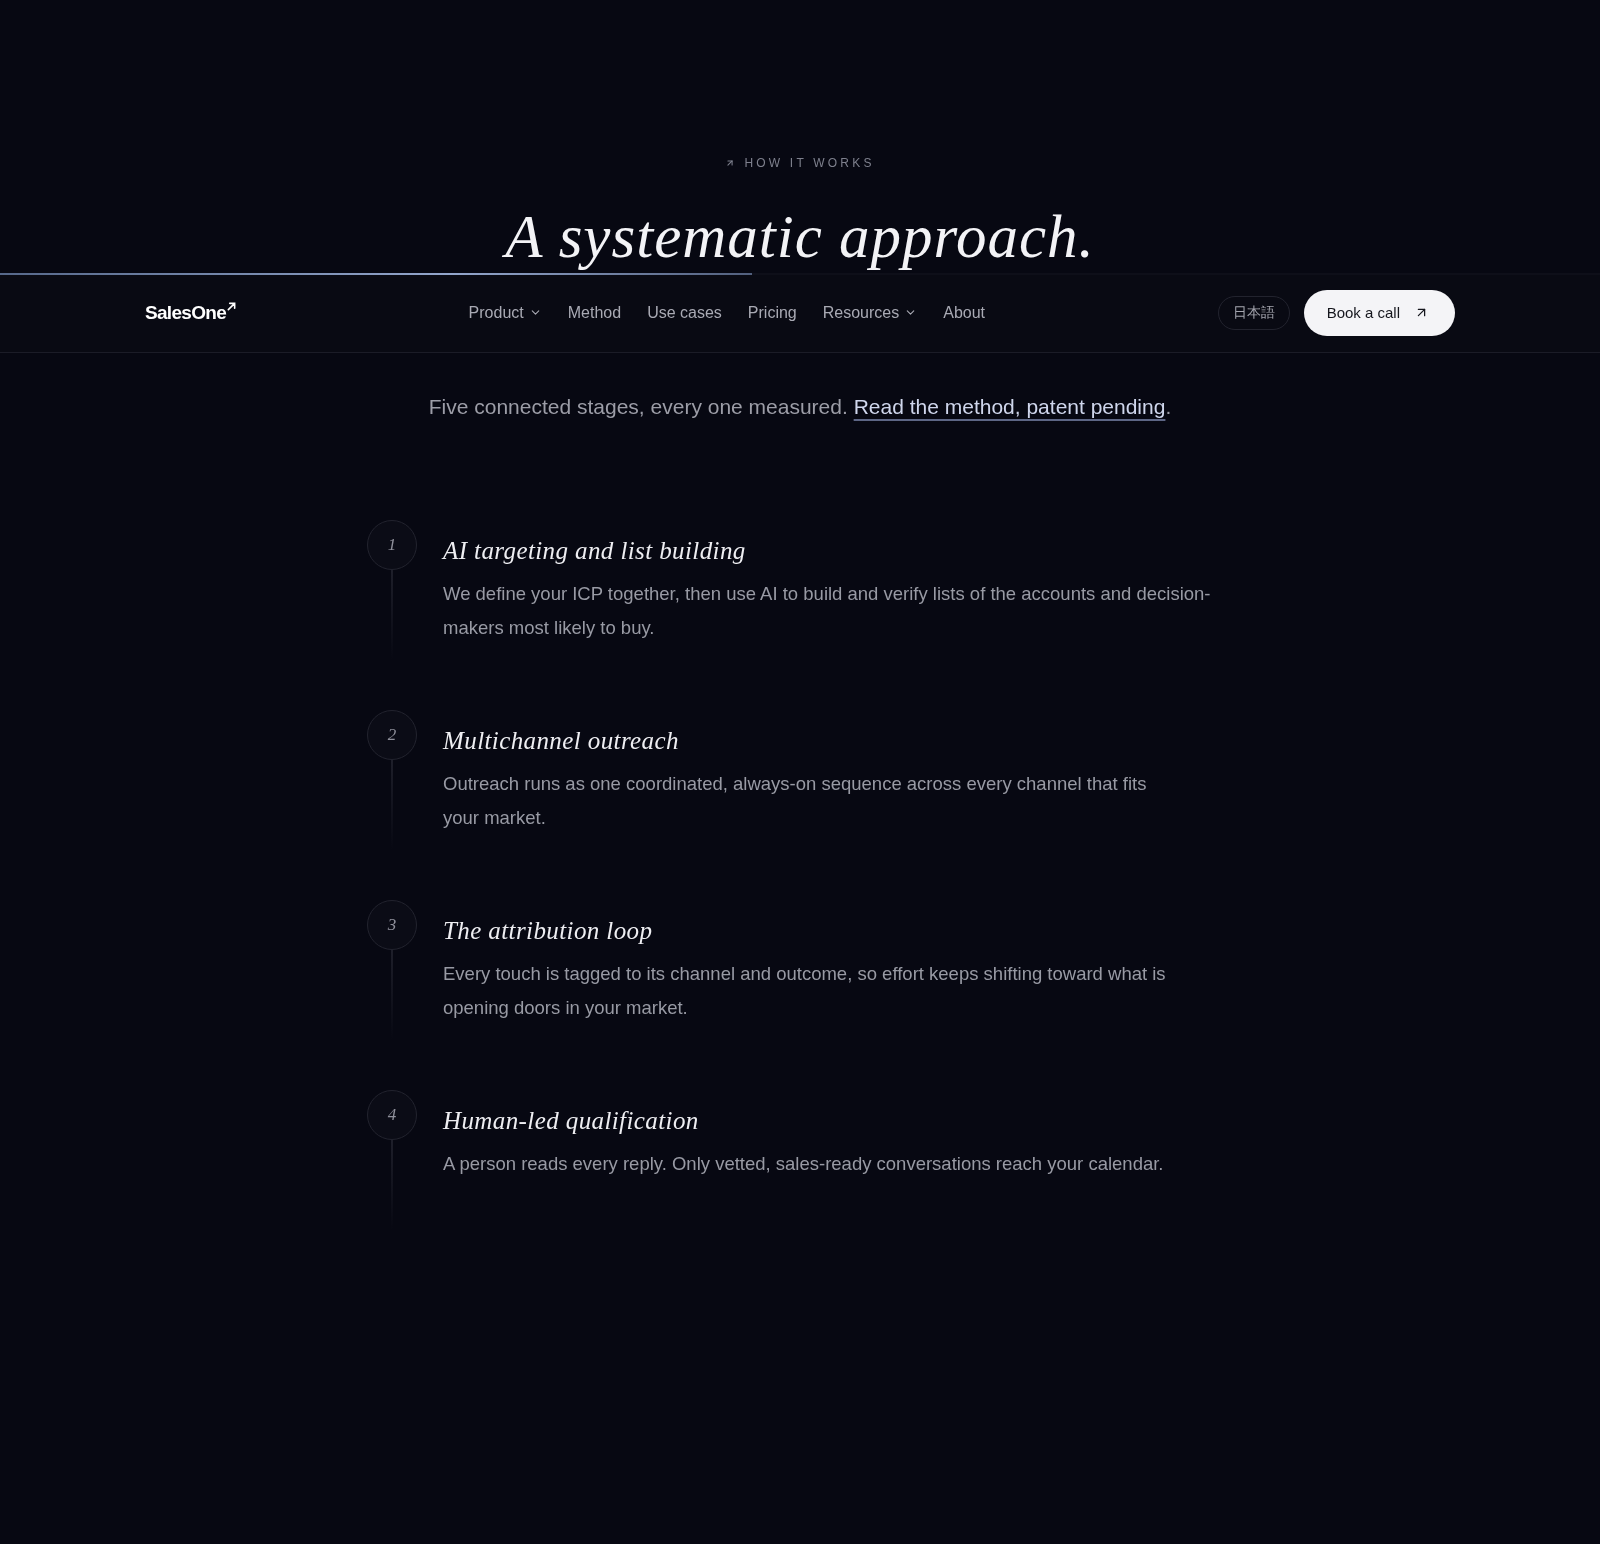  I want to click on step-description: We define your ICP together, then use AI to build and verify lists of the accounts and decision-makers most likely to buy., so click(827, 611).